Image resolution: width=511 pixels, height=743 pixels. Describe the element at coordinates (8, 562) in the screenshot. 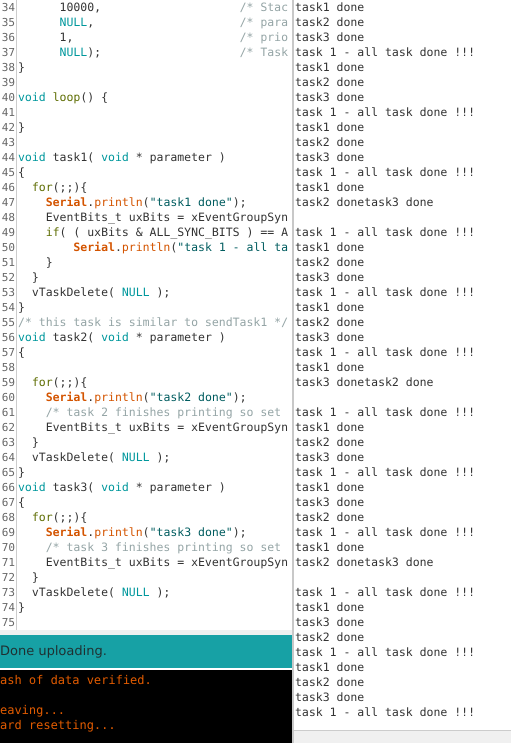

I see `line-number: 71` at that location.